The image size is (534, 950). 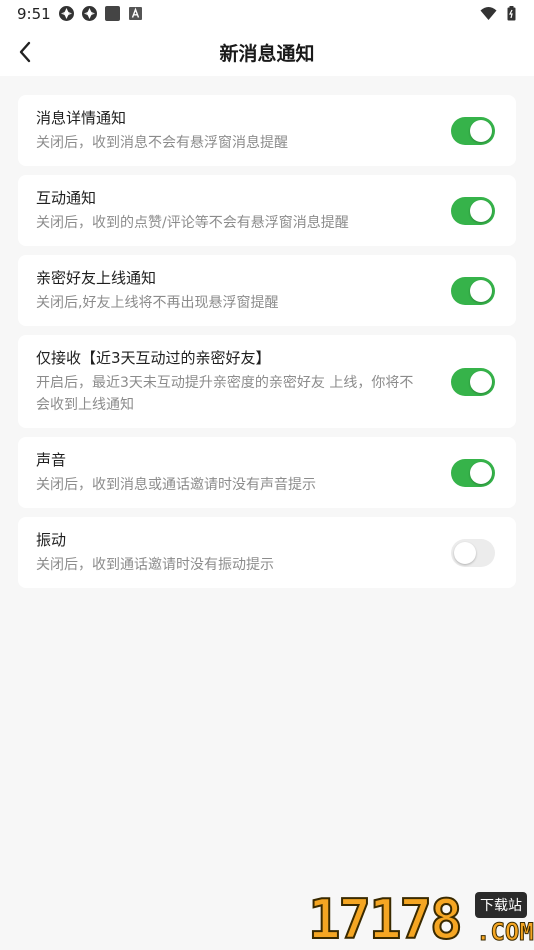 What do you see at coordinates (267, 130) in the screenshot?
I see `setting-message-detail: 消息详情通知 关闭后，收到消息不会有悬浮窗消息提醒` at bounding box center [267, 130].